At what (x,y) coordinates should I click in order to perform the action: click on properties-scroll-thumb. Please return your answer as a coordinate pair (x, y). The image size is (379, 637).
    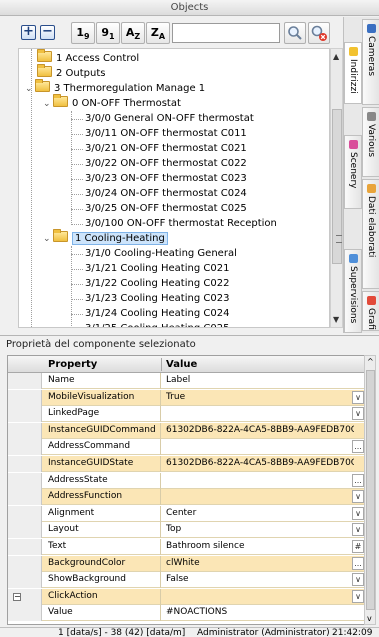
    Looking at the image, I should click on (370, 490).